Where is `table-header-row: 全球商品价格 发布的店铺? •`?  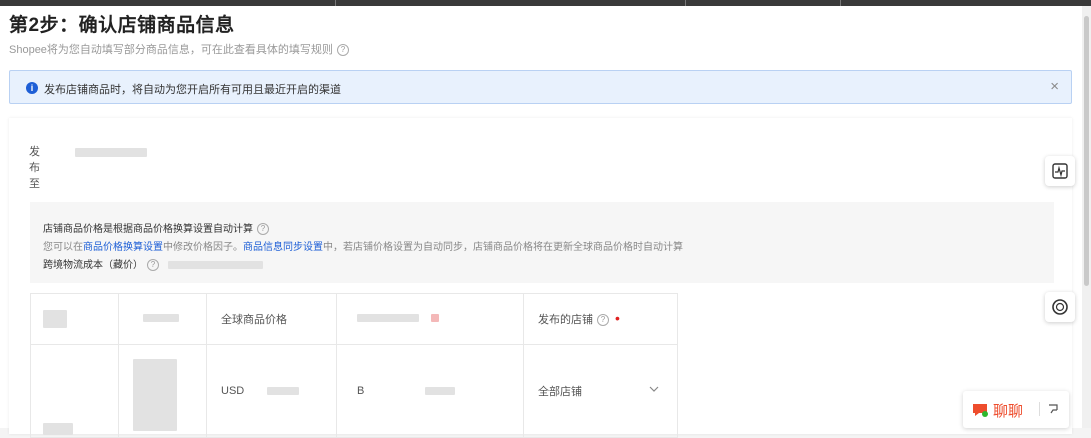
table-header-row: 全球商品价格 发布的店铺? • is located at coordinates (354, 319).